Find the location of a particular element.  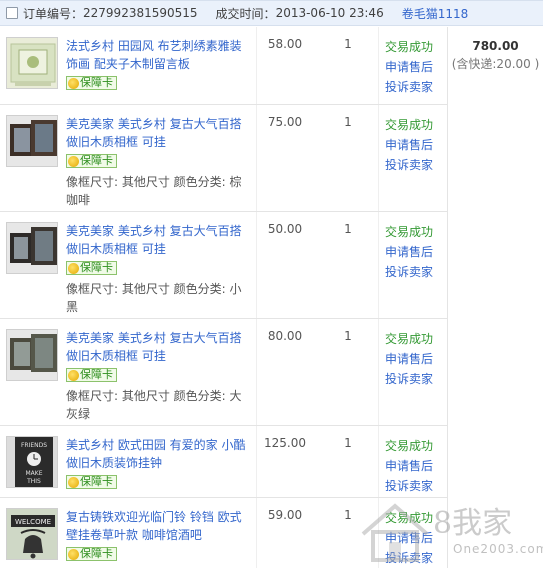

product-thumbnail: WELCOME is located at coordinates (32, 534).